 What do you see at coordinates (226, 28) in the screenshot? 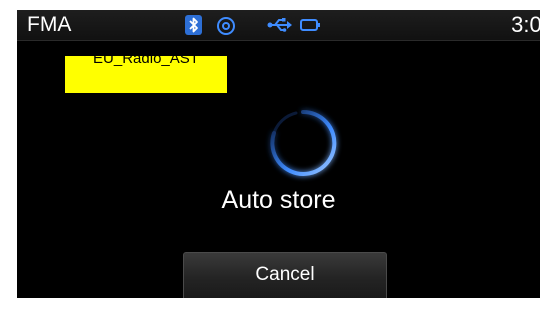
I see `disc-icon` at bounding box center [226, 28].